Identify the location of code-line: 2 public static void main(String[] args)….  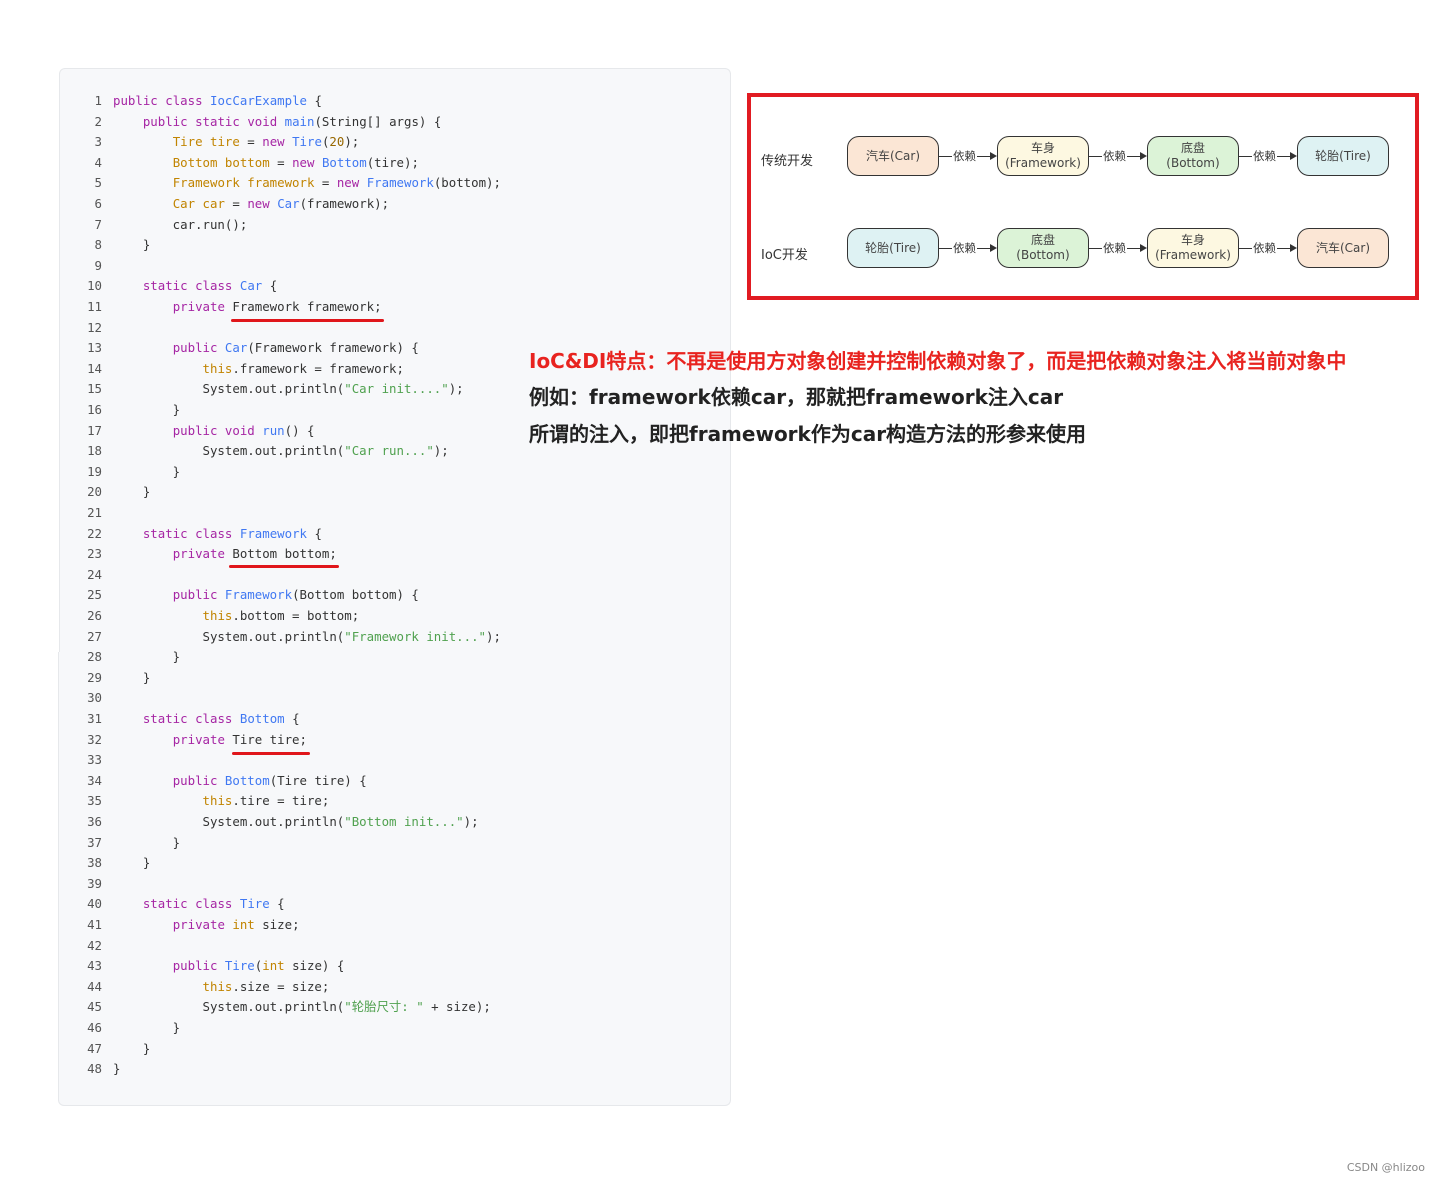
(251, 122).